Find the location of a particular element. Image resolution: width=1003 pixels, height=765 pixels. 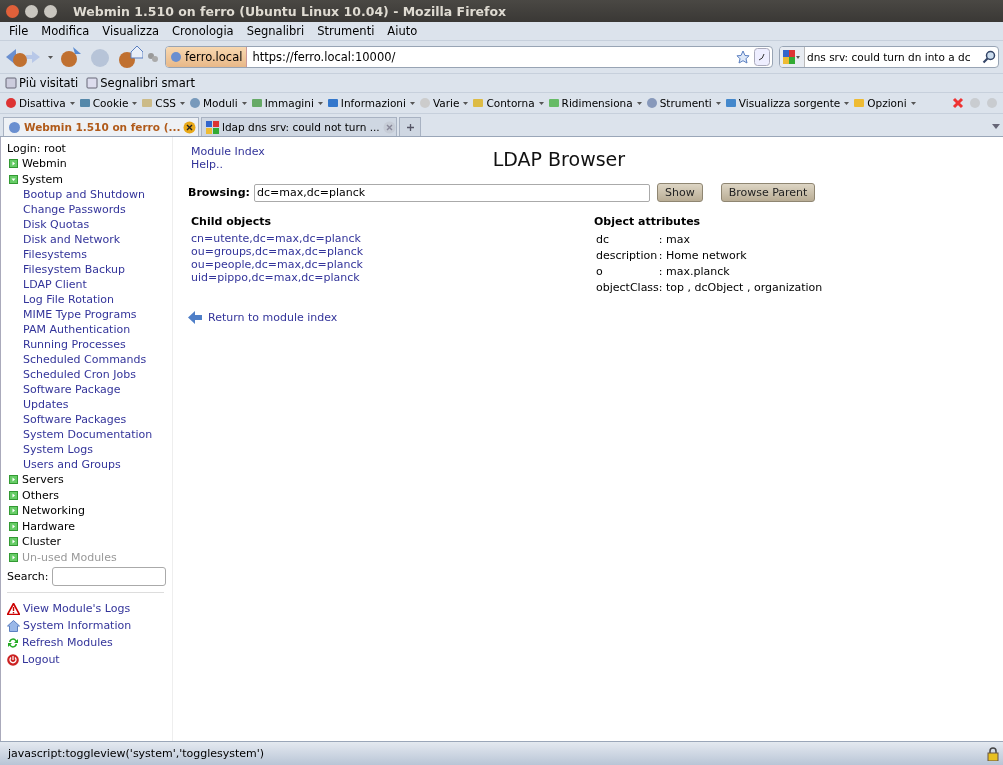

attribute-value: : Home network is located at coordinates (703, 256).